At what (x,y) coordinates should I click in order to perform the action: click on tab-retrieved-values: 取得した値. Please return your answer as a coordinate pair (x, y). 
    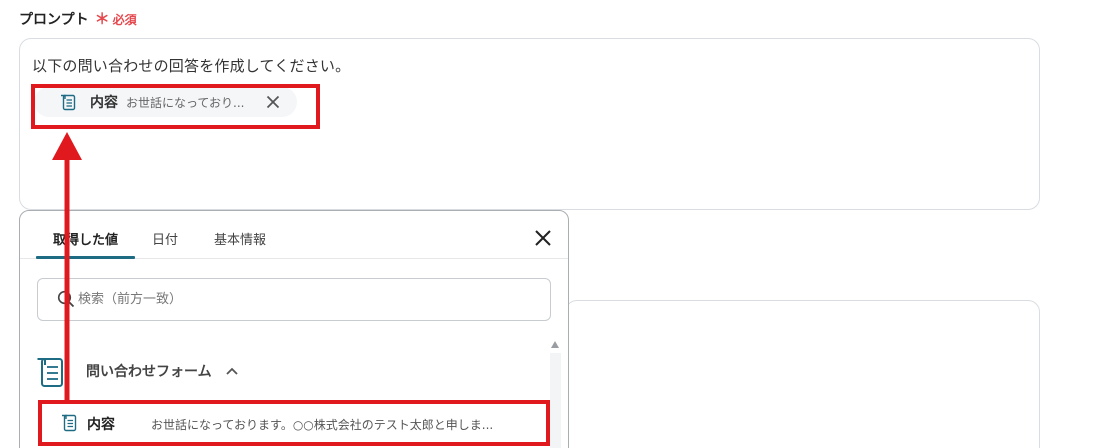
    Looking at the image, I should click on (85, 238).